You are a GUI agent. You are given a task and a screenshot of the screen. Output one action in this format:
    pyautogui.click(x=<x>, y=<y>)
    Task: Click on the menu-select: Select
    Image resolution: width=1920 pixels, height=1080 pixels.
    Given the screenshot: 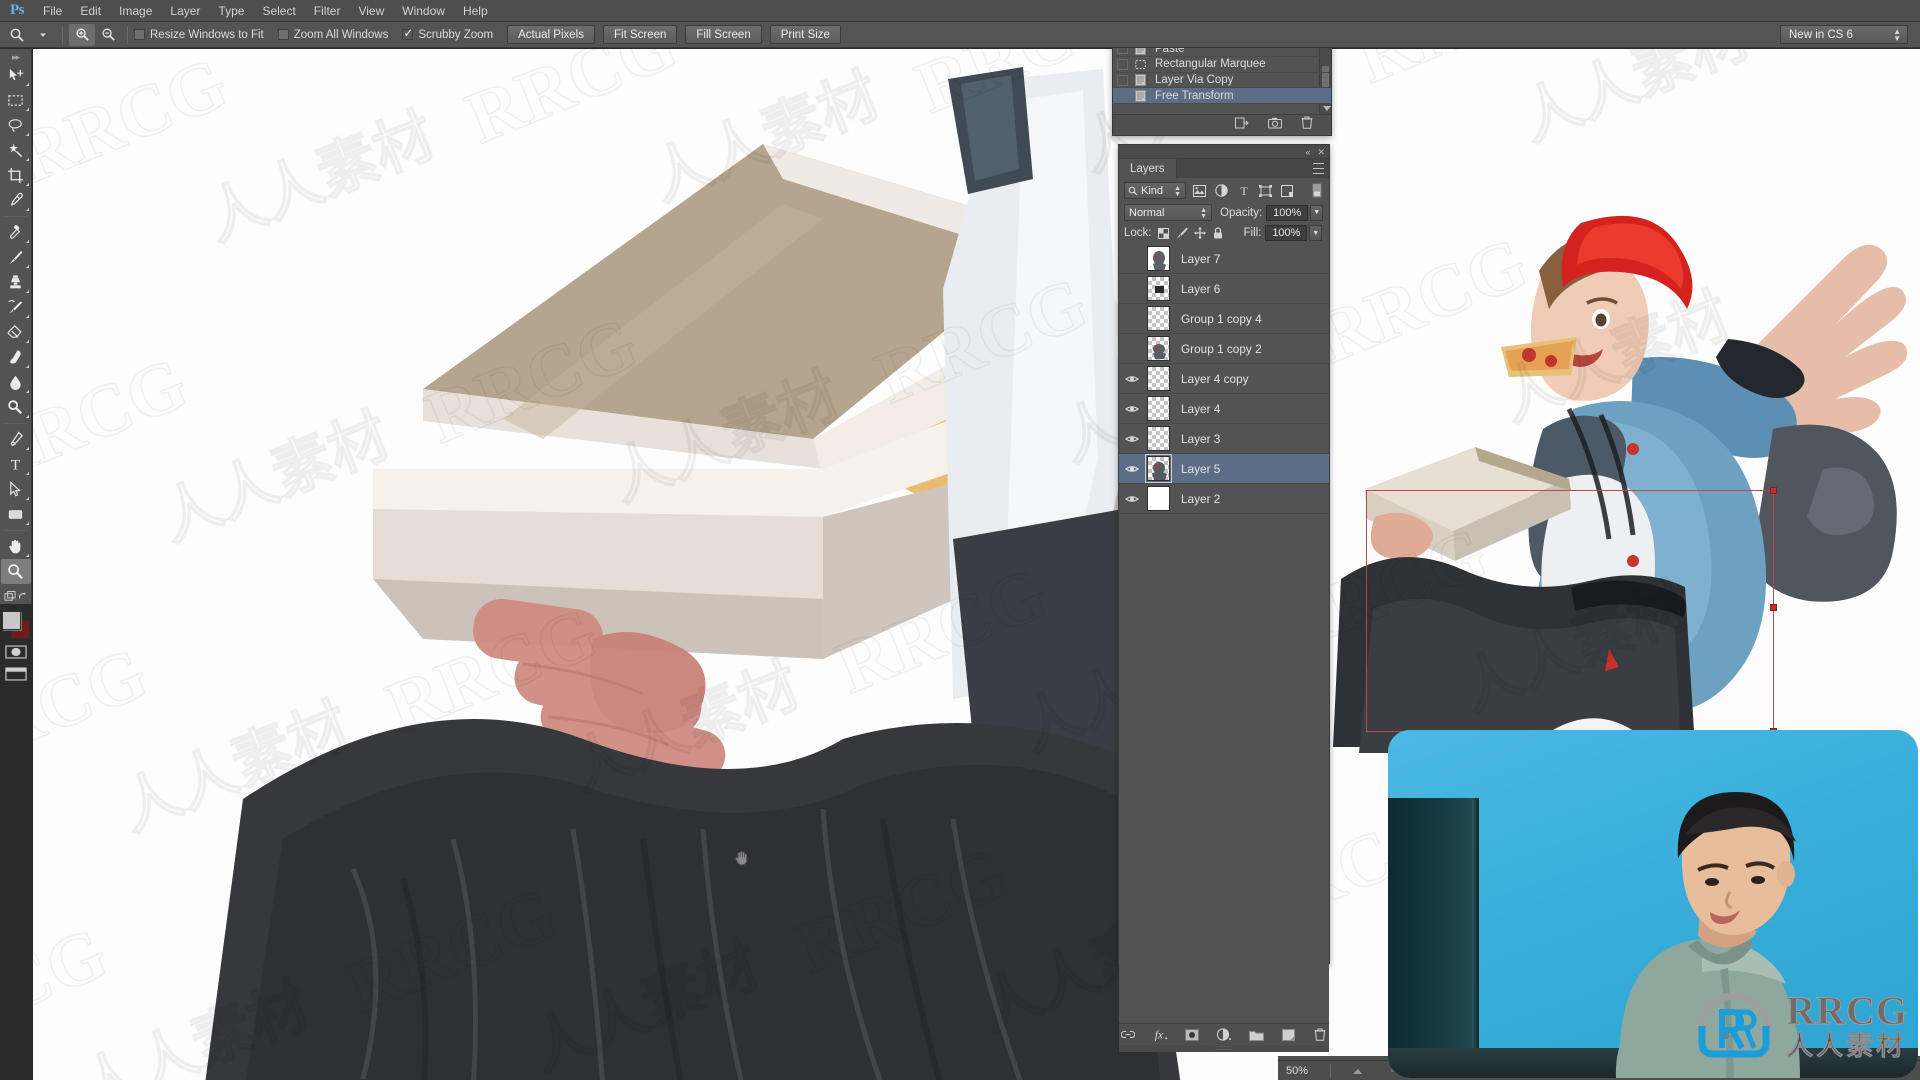 What is the action you would take?
    pyautogui.click(x=278, y=11)
    